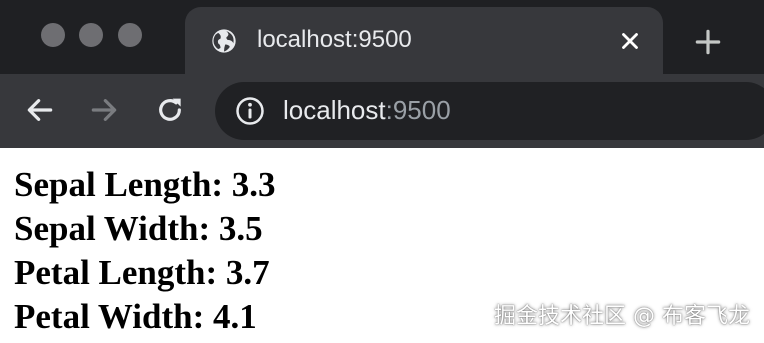 The image size is (764, 343). What do you see at coordinates (135, 316) in the screenshot?
I see `petal-width-text: Petal Width: 4.1` at bounding box center [135, 316].